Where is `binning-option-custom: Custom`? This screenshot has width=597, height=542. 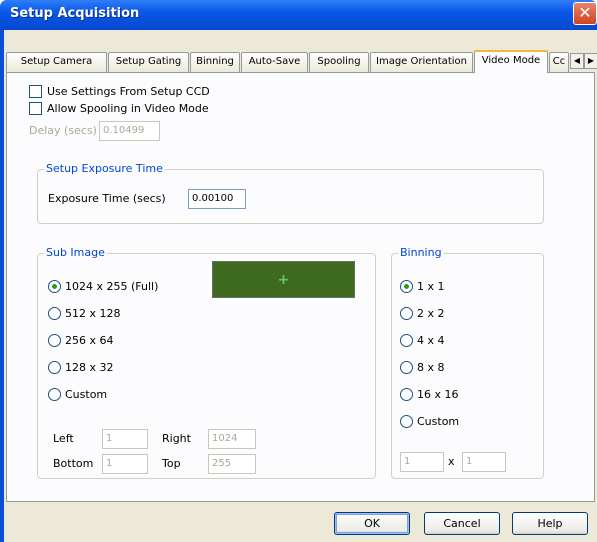
binning-option-custom: Custom is located at coordinates (429, 421).